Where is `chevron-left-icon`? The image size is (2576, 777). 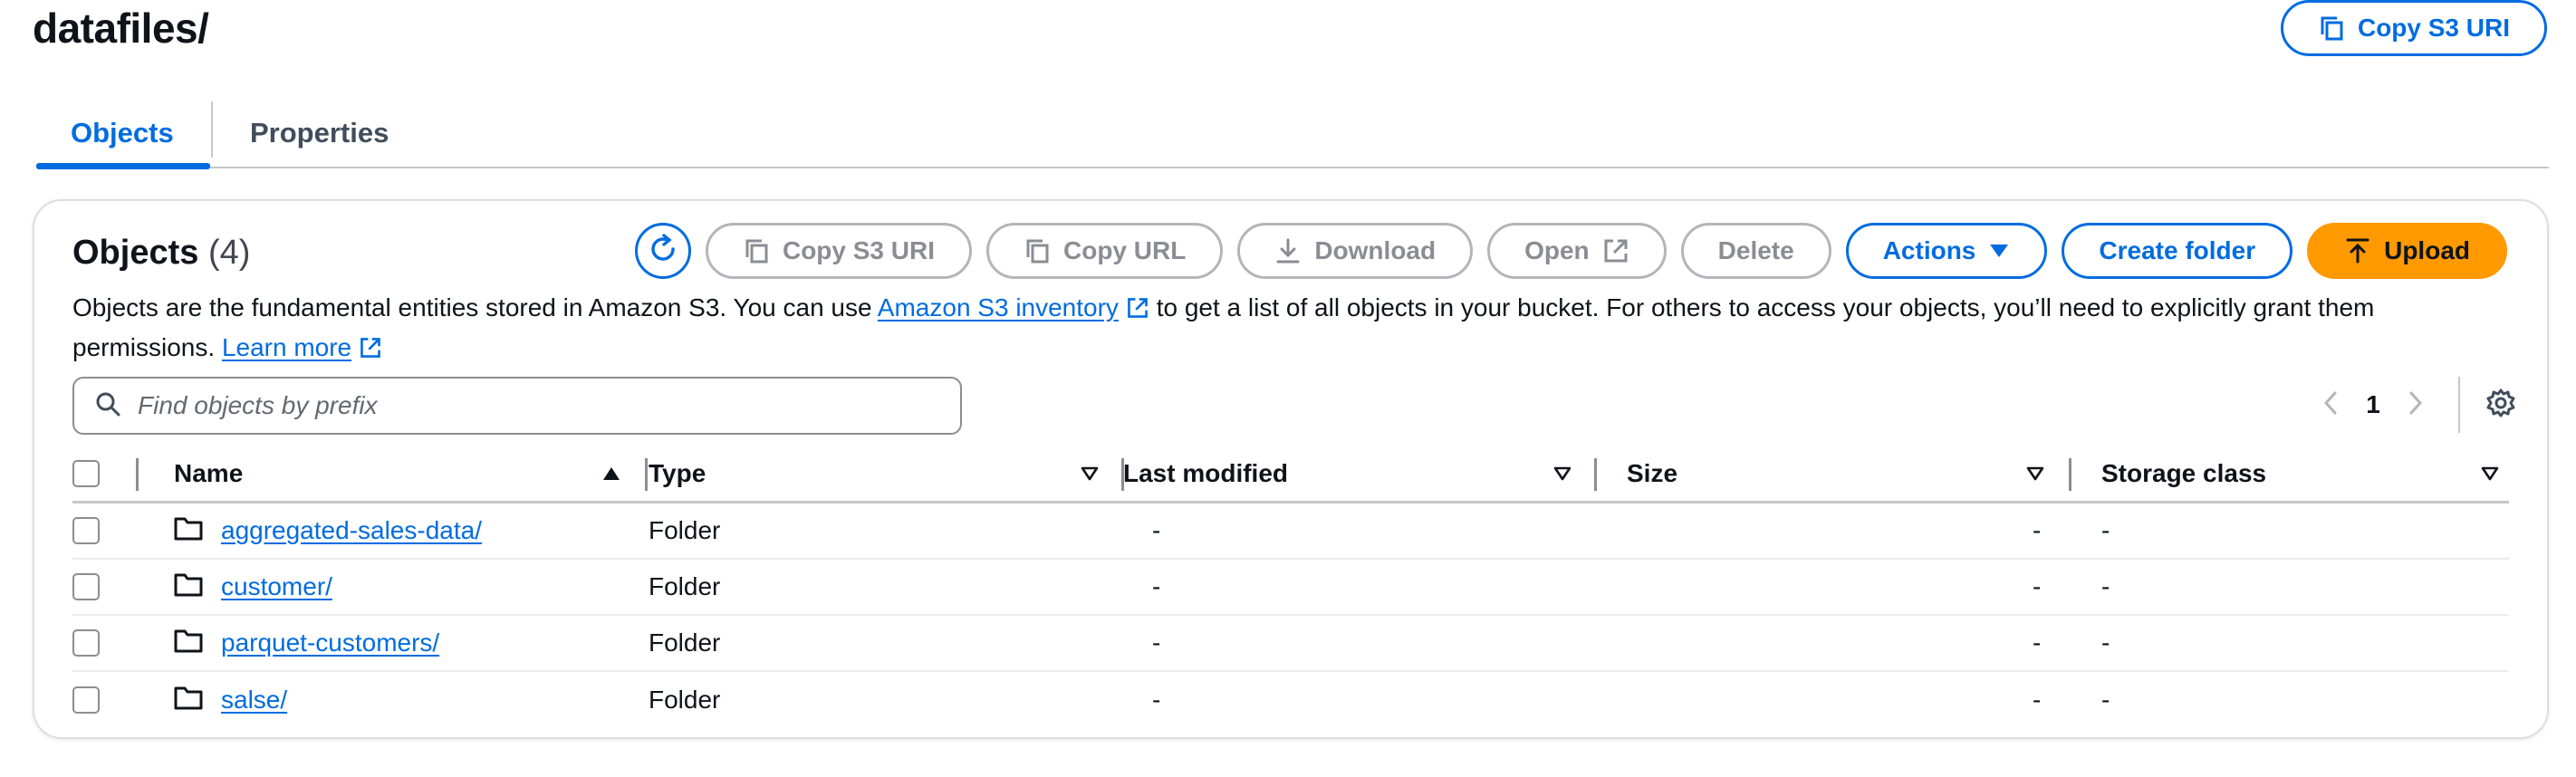 chevron-left-icon is located at coordinates (2331, 405).